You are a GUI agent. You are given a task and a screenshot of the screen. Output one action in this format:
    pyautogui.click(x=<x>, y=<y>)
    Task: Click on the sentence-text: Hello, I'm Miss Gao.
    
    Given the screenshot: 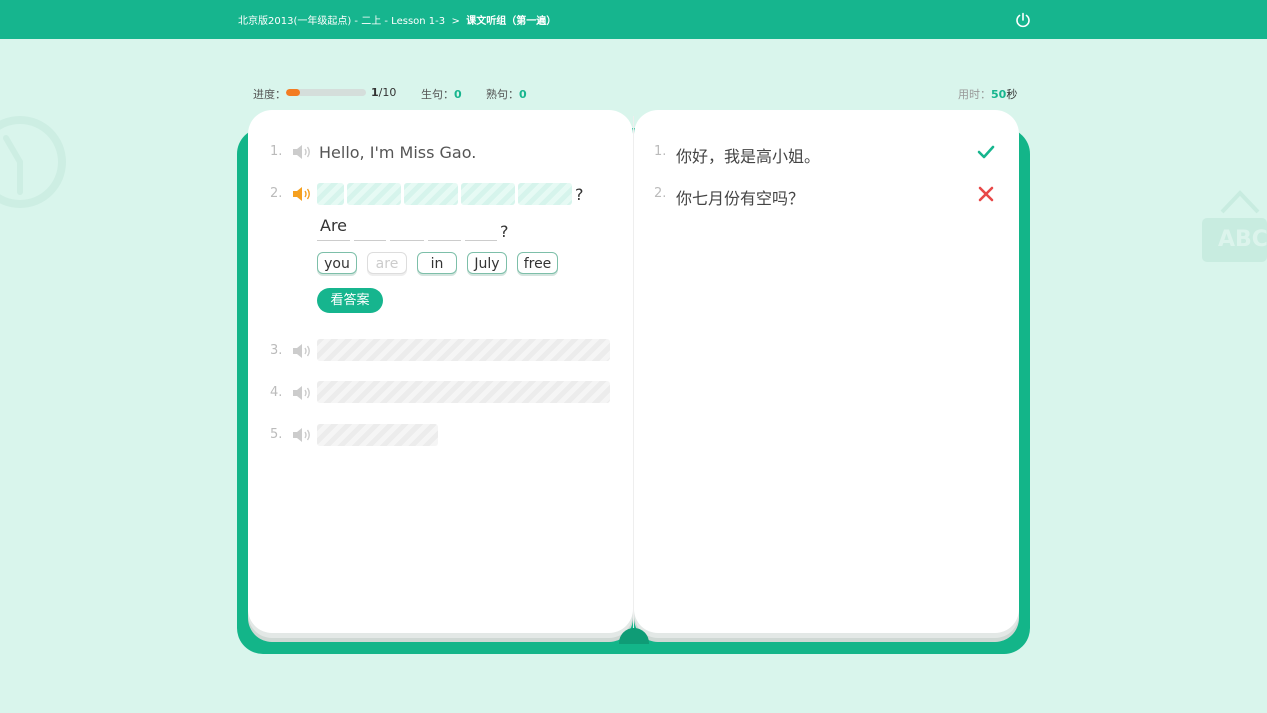 What is the action you would take?
    pyautogui.click(x=398, y=152)
    